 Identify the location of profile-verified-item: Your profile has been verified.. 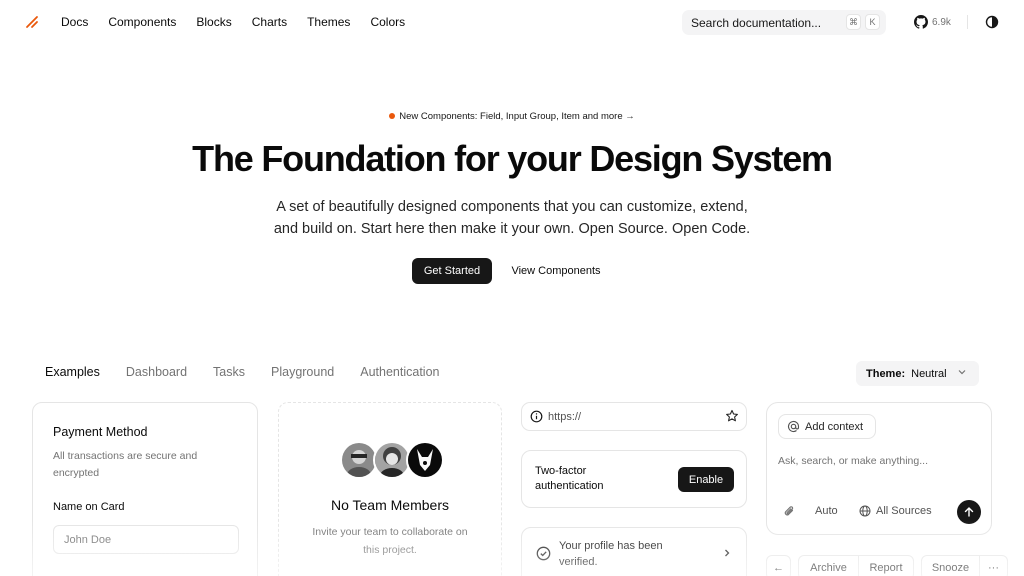
(634, 551).